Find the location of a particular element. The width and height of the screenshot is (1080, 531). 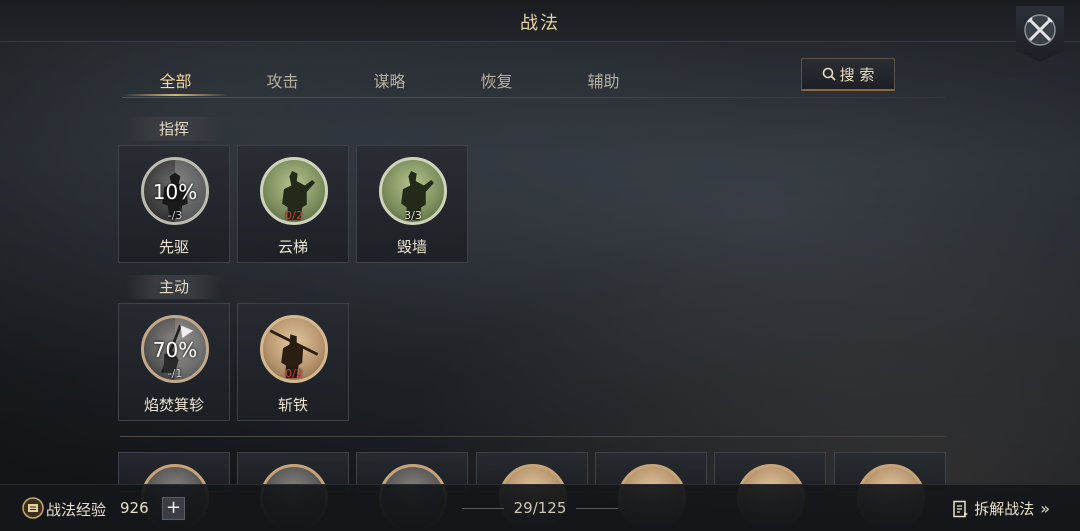

tab-support: 辅助 is located at coordinates (603, 79).